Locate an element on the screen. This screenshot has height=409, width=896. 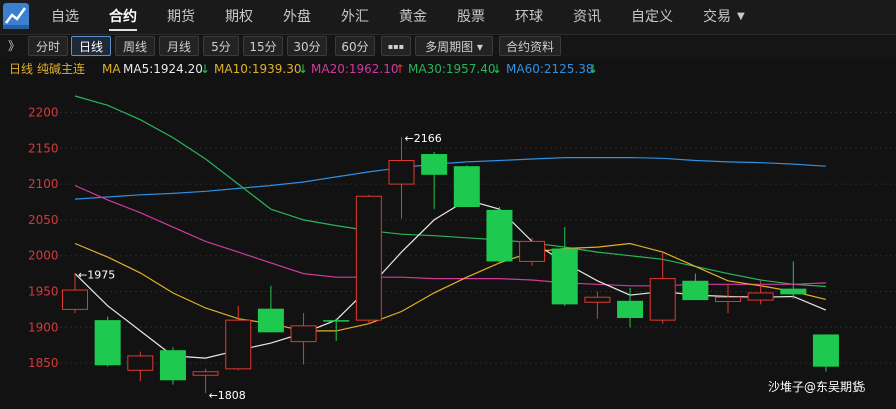
top-navigation: 自选 合约 期货 期权 外盘 外汇 黄金 股票 环球 资讯 自定义 交易 ▼ is located at coordinates (448, 17).